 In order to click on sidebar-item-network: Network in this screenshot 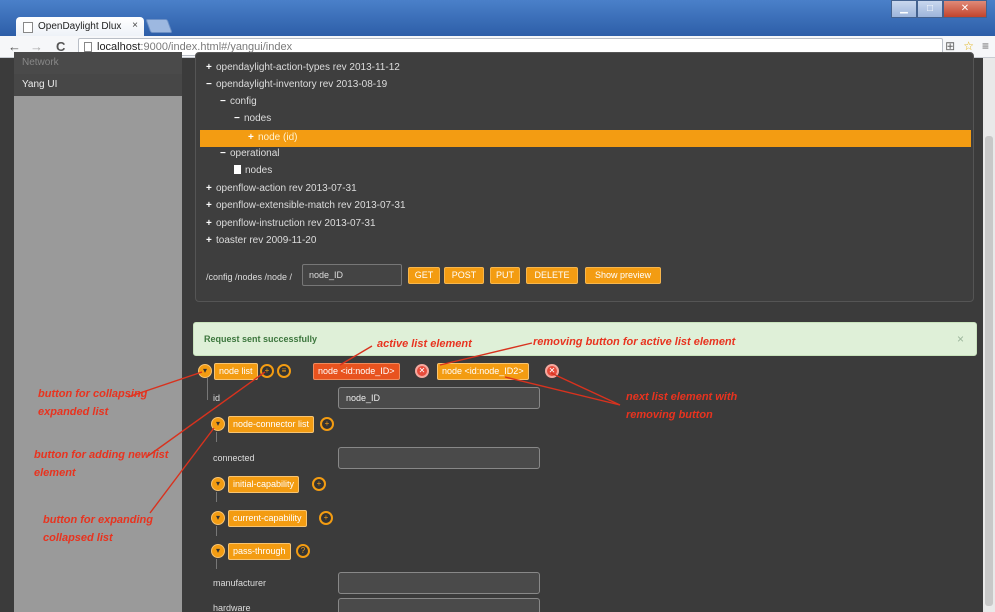, I will do `click(98, 63)`.